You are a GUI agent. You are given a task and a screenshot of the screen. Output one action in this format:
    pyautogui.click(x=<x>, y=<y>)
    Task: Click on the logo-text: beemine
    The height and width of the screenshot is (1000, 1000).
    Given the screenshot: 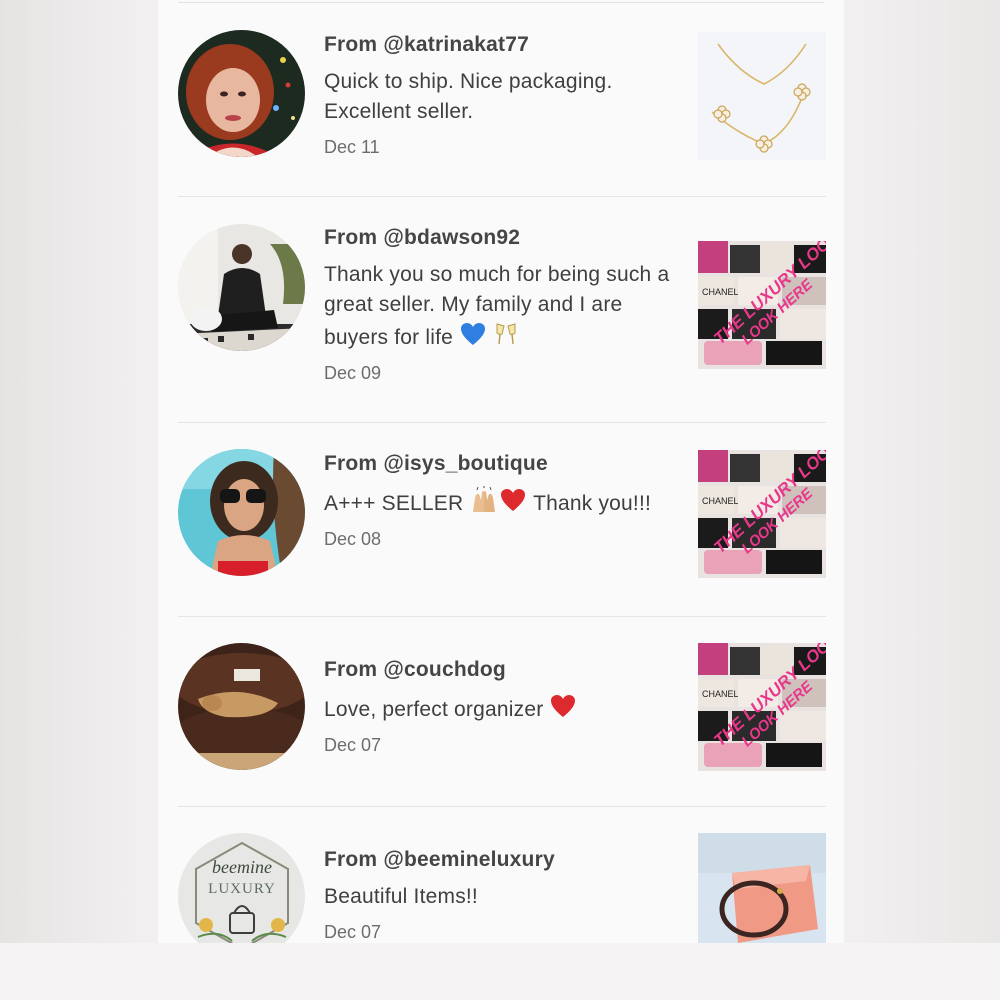 What is the action you would take?
    pyautogui.click(x=242, y=867)
    